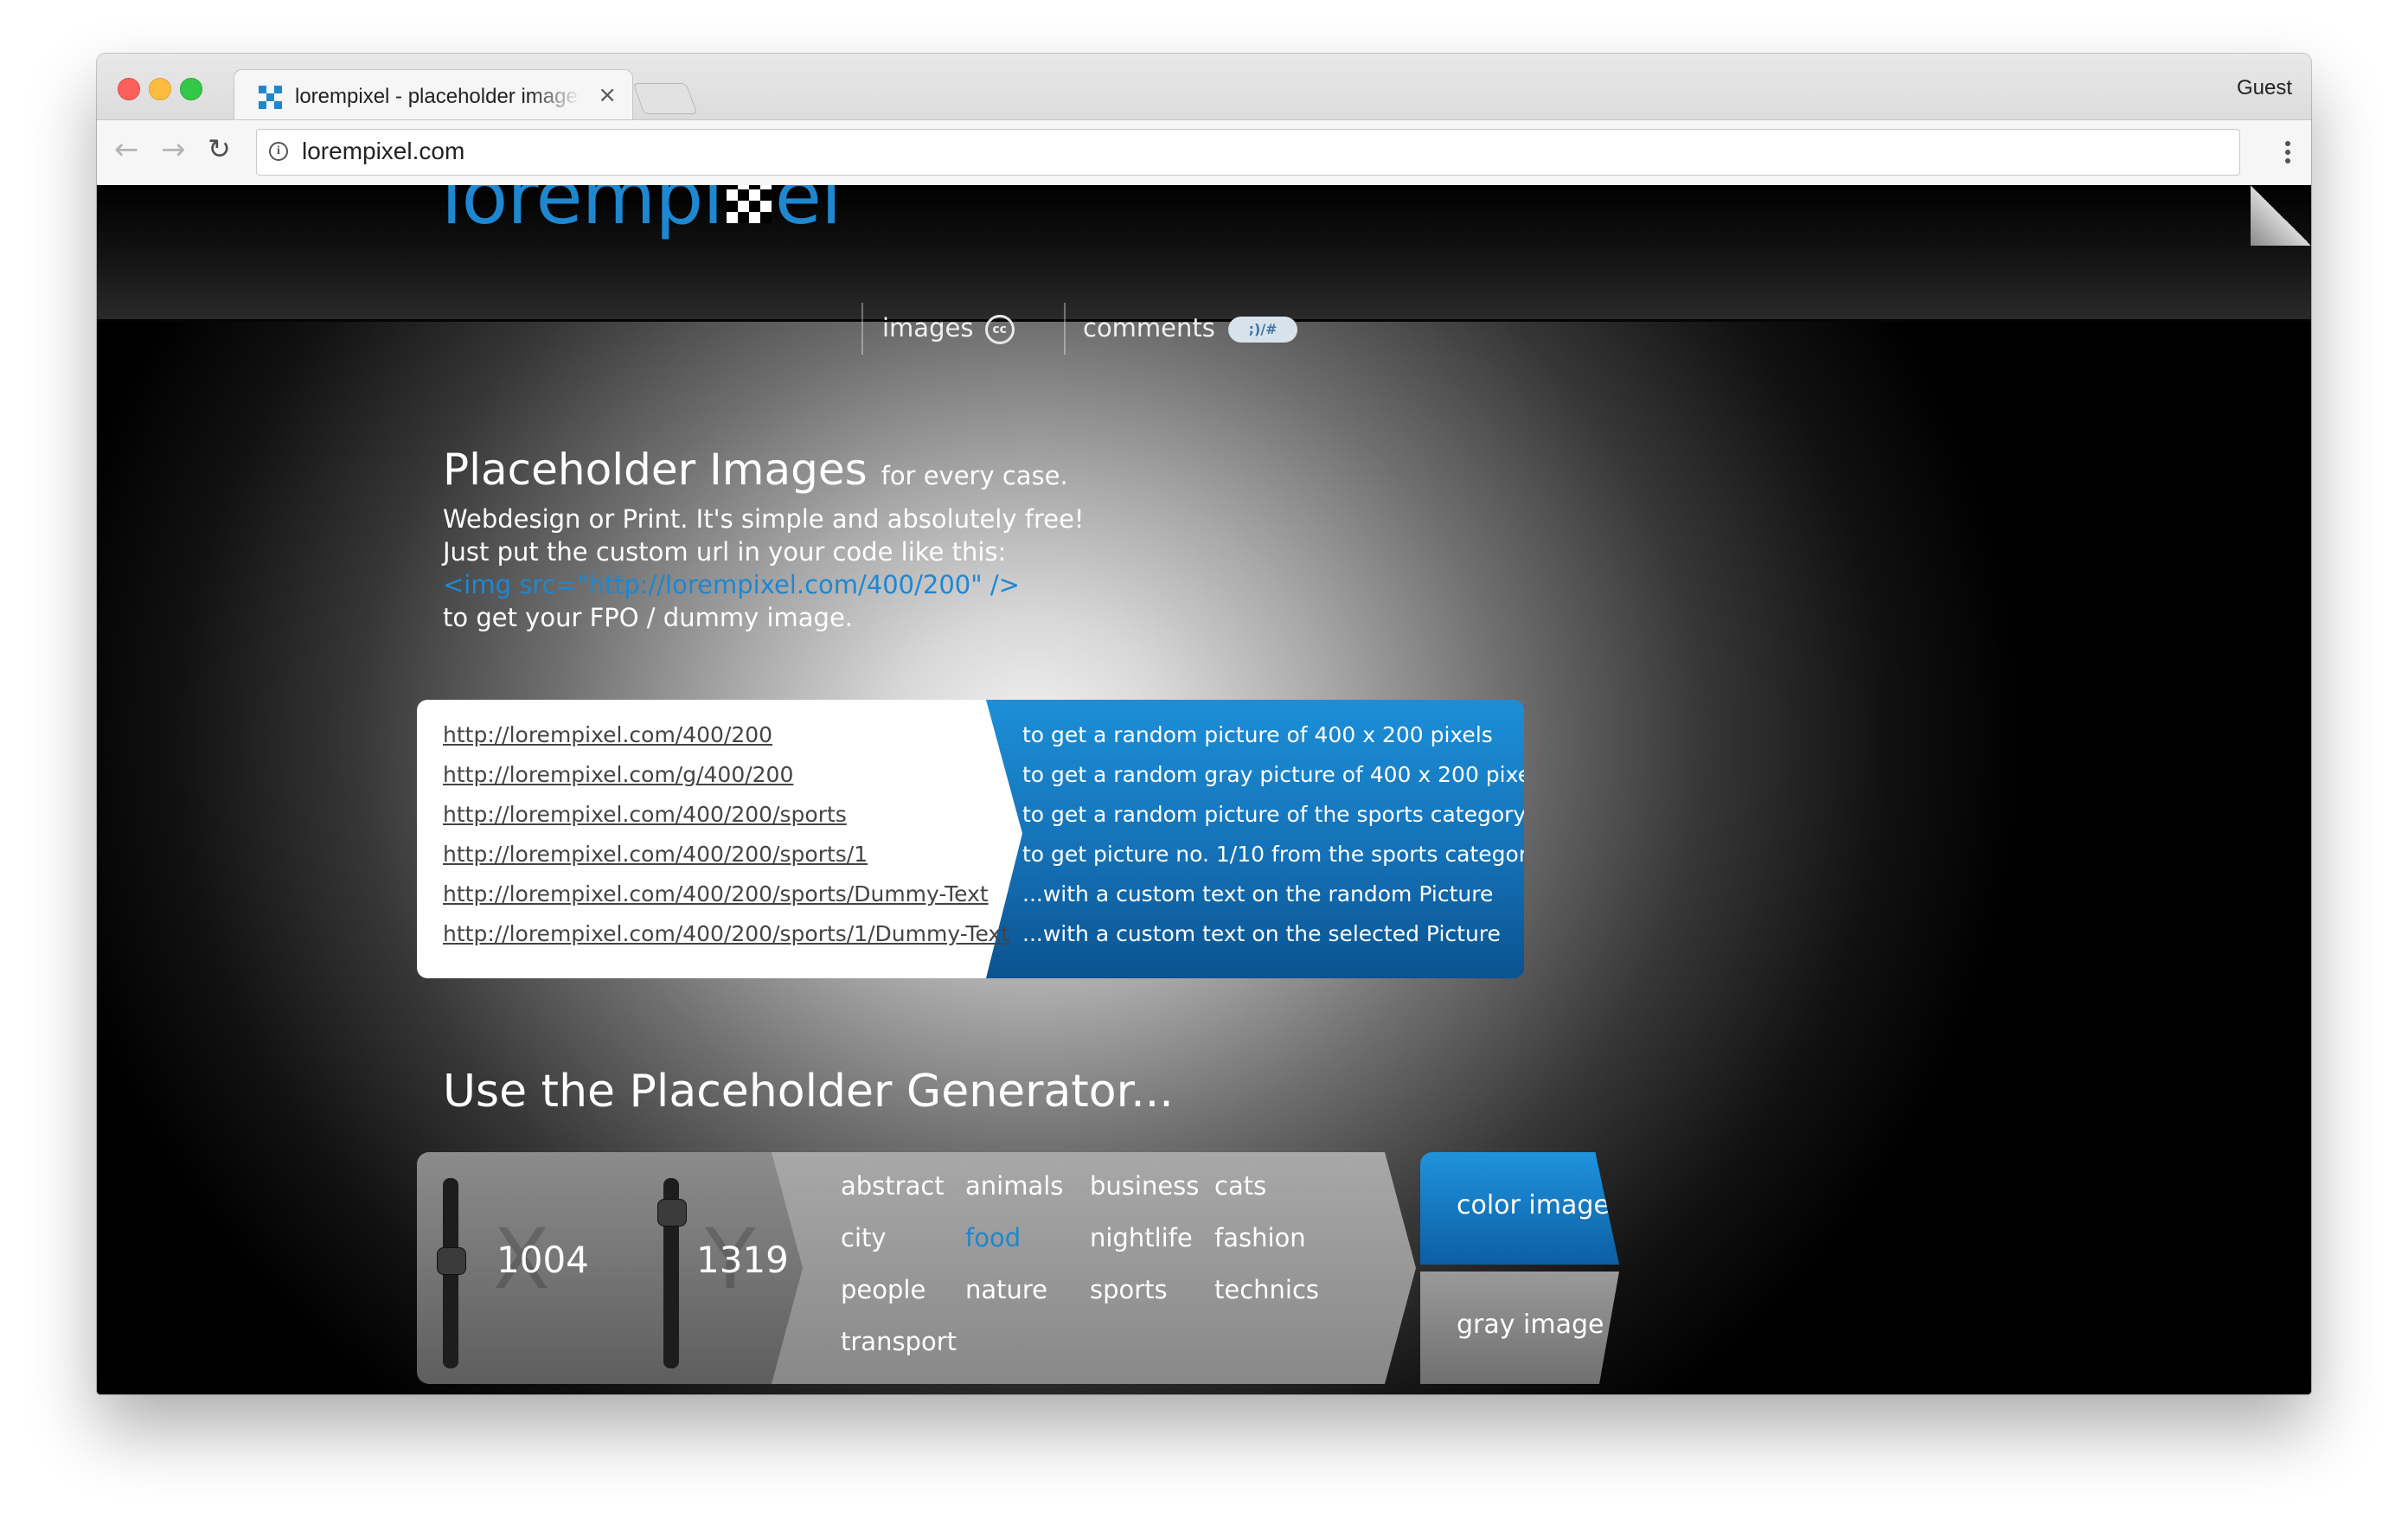 This screenshot has height=1531, width=2408. Describe the element at coordinates (129, 89) in the screenshot. I see `close-window-button` at that location.